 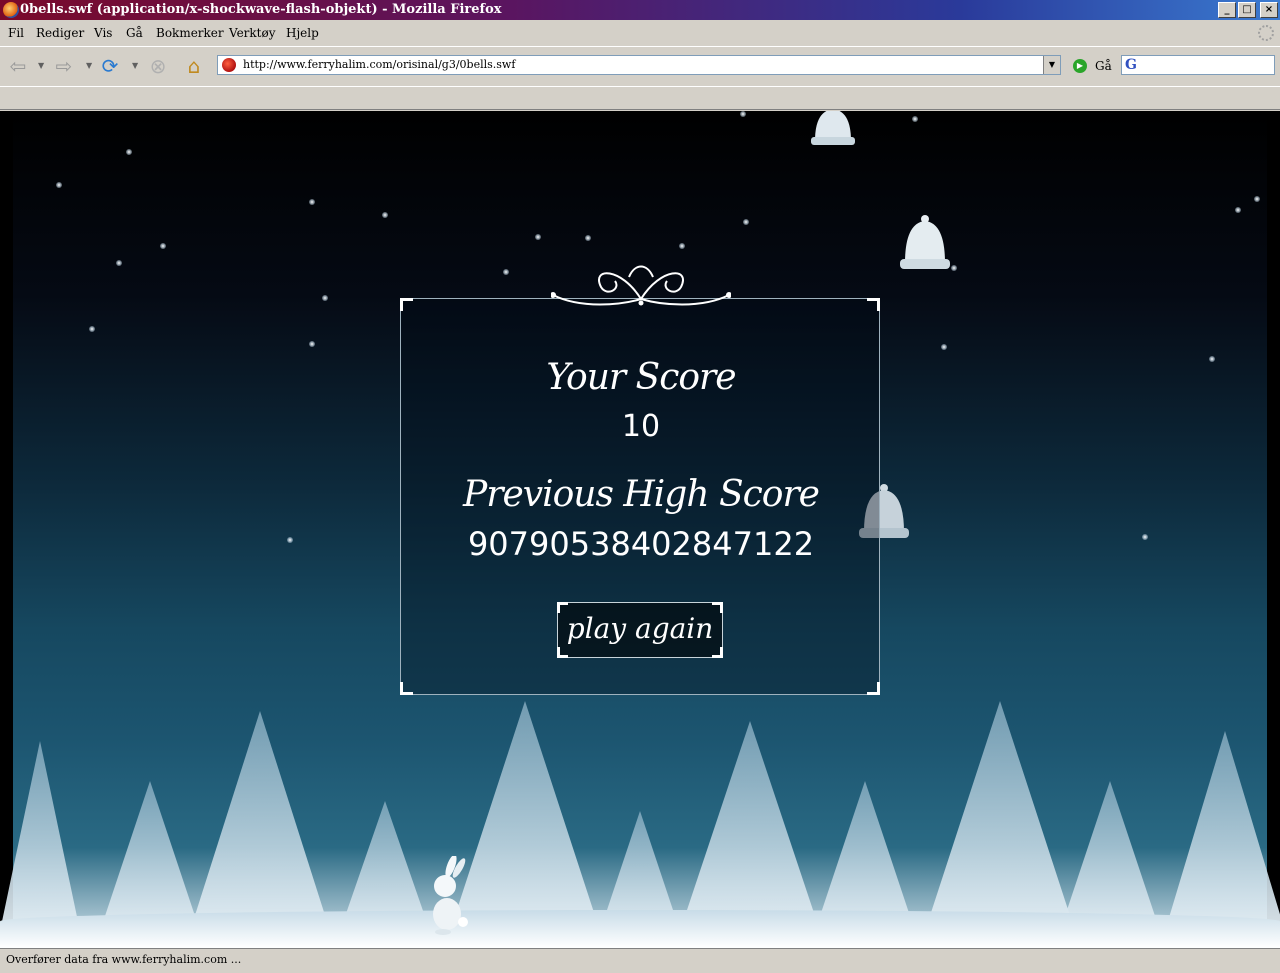 I want to click on play-again-label: play again, so click(x=640, y=628).